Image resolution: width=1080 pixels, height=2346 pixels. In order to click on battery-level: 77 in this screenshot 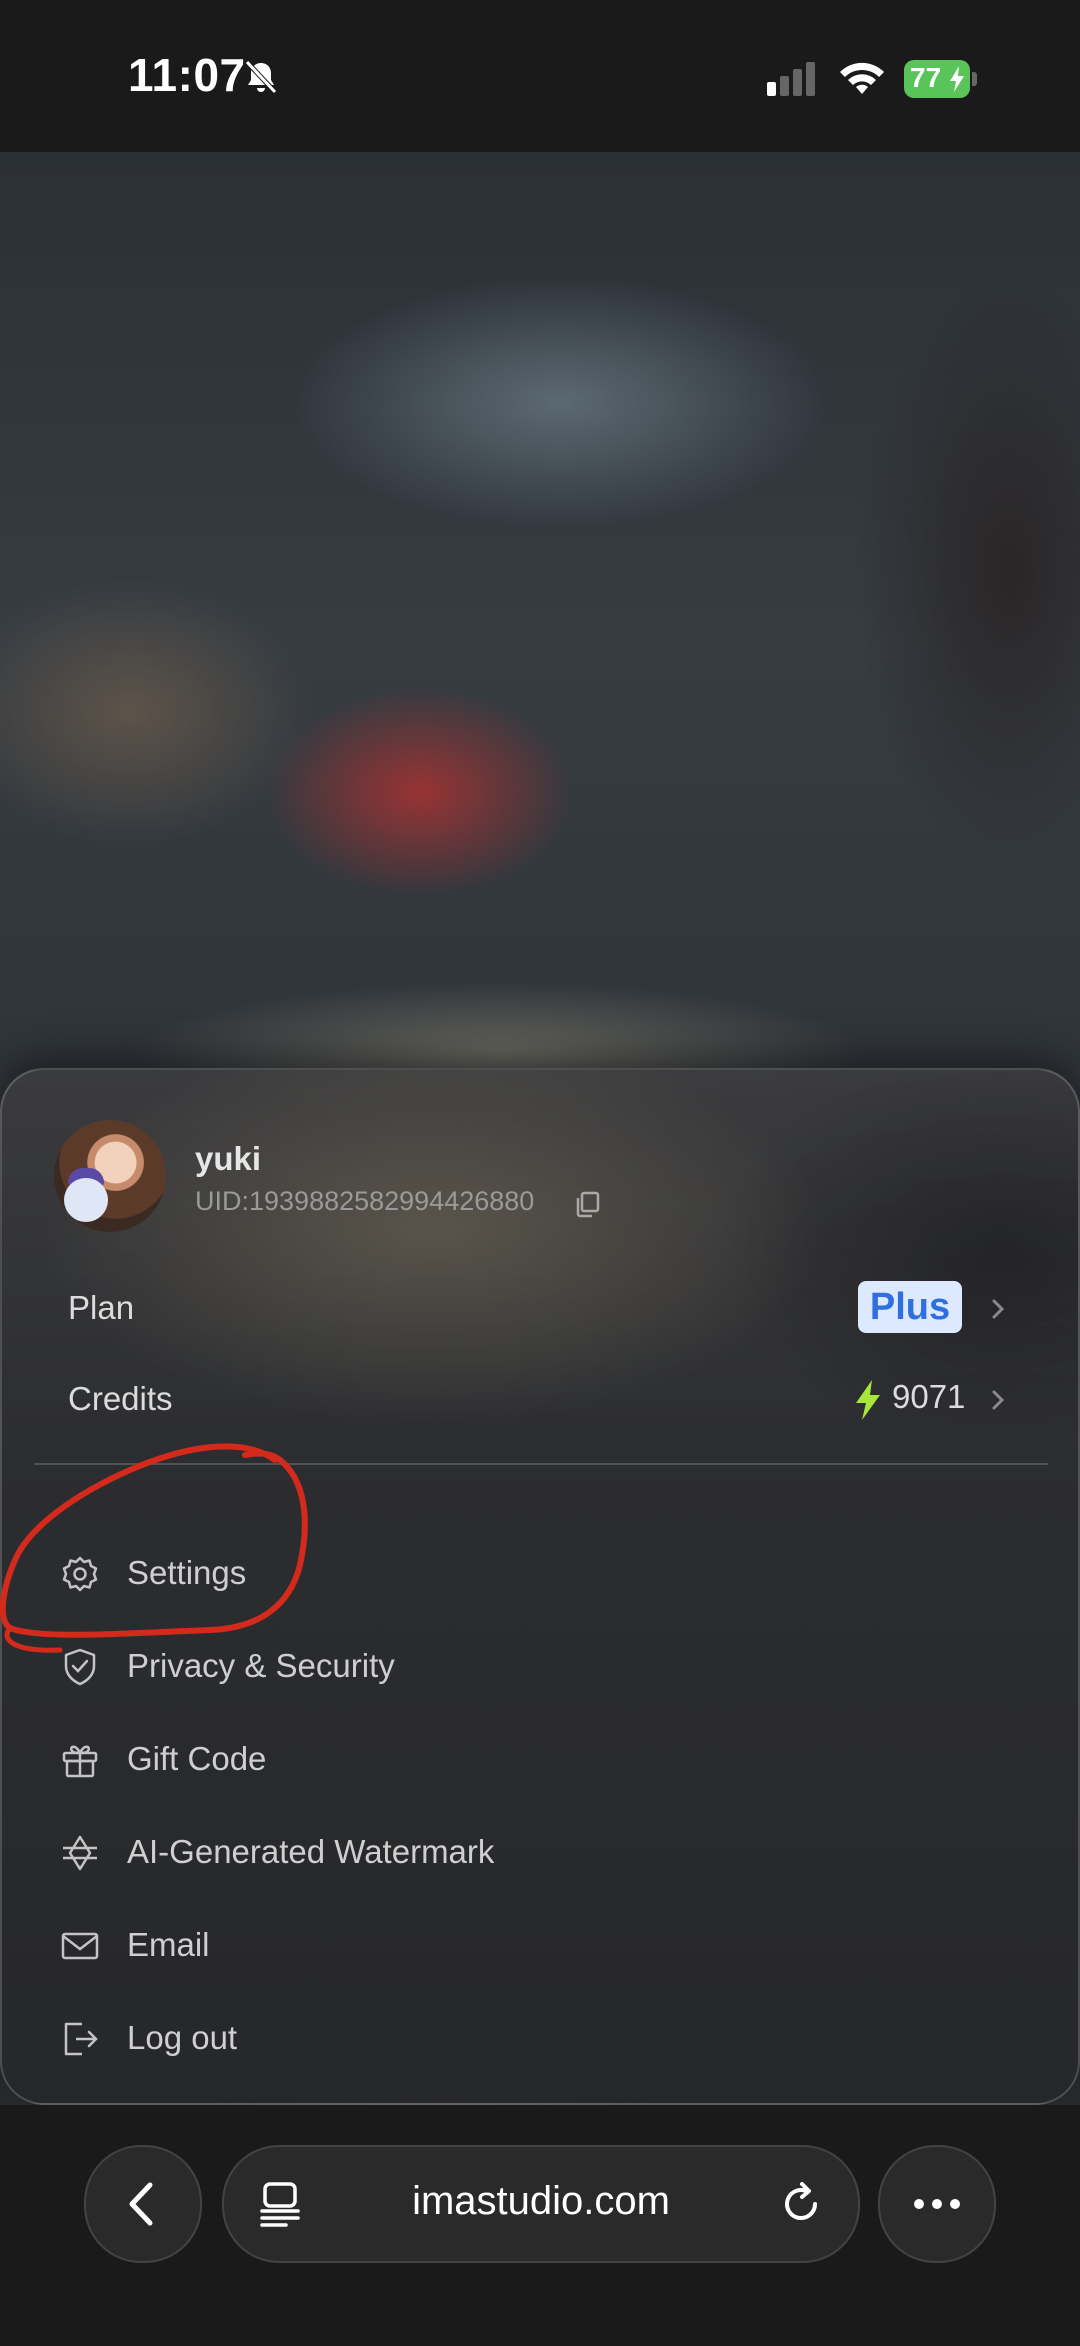, I will do `click(926, 77)`.